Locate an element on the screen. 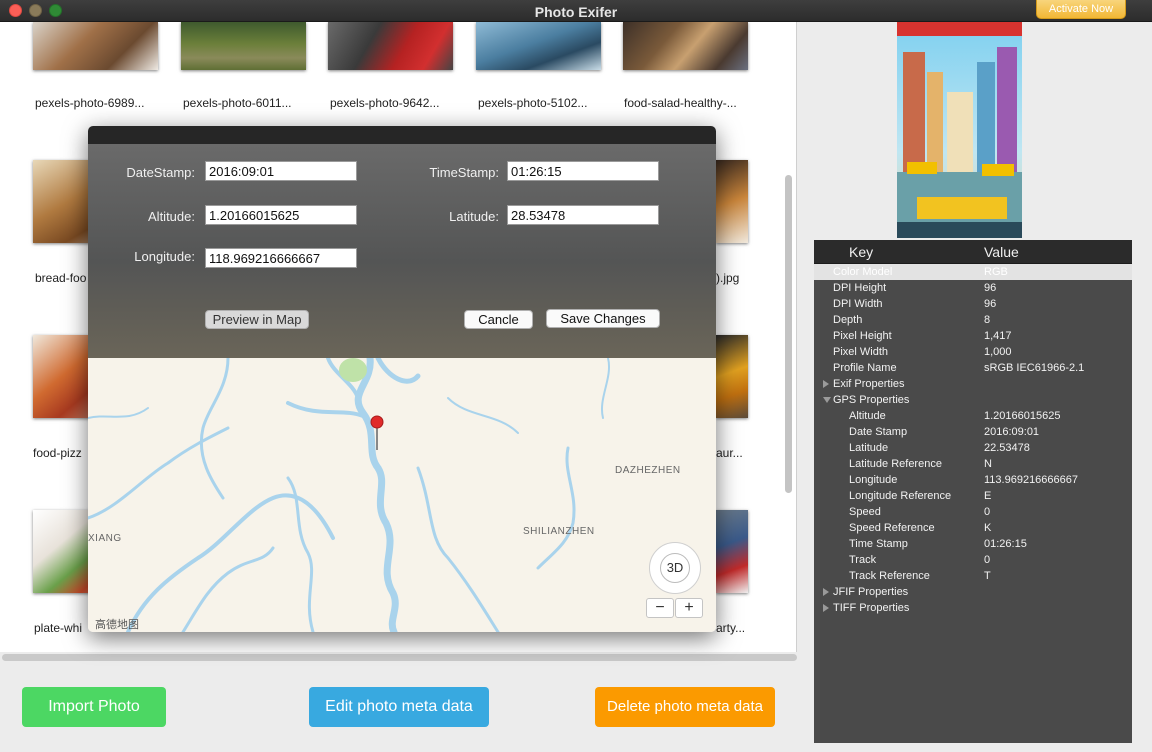 This screenshot has height=752, width=1152. metadata-value: sRGB IEC61966-2.1 is located at coordinates (1034, 368).